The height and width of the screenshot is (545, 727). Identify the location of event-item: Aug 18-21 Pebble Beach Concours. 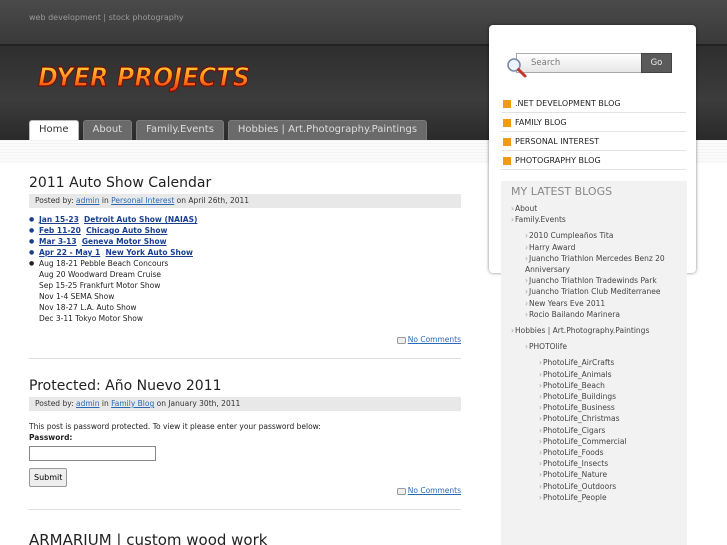
(245, 263).